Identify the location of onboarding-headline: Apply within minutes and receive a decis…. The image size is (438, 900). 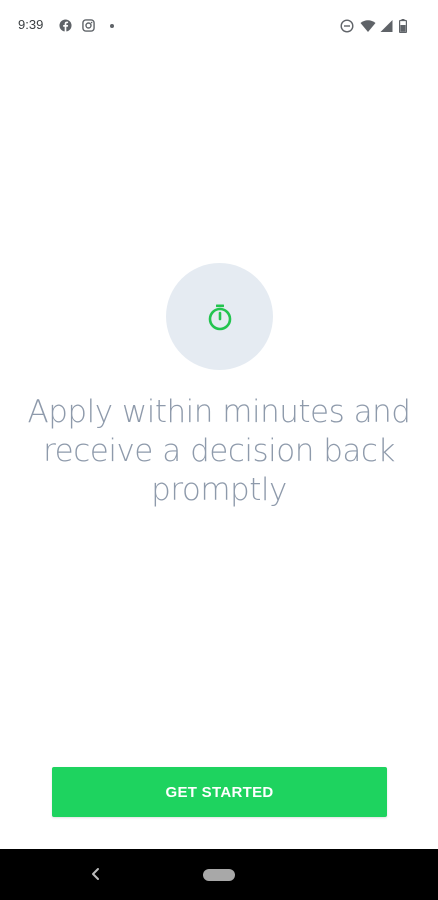
(219, 451).